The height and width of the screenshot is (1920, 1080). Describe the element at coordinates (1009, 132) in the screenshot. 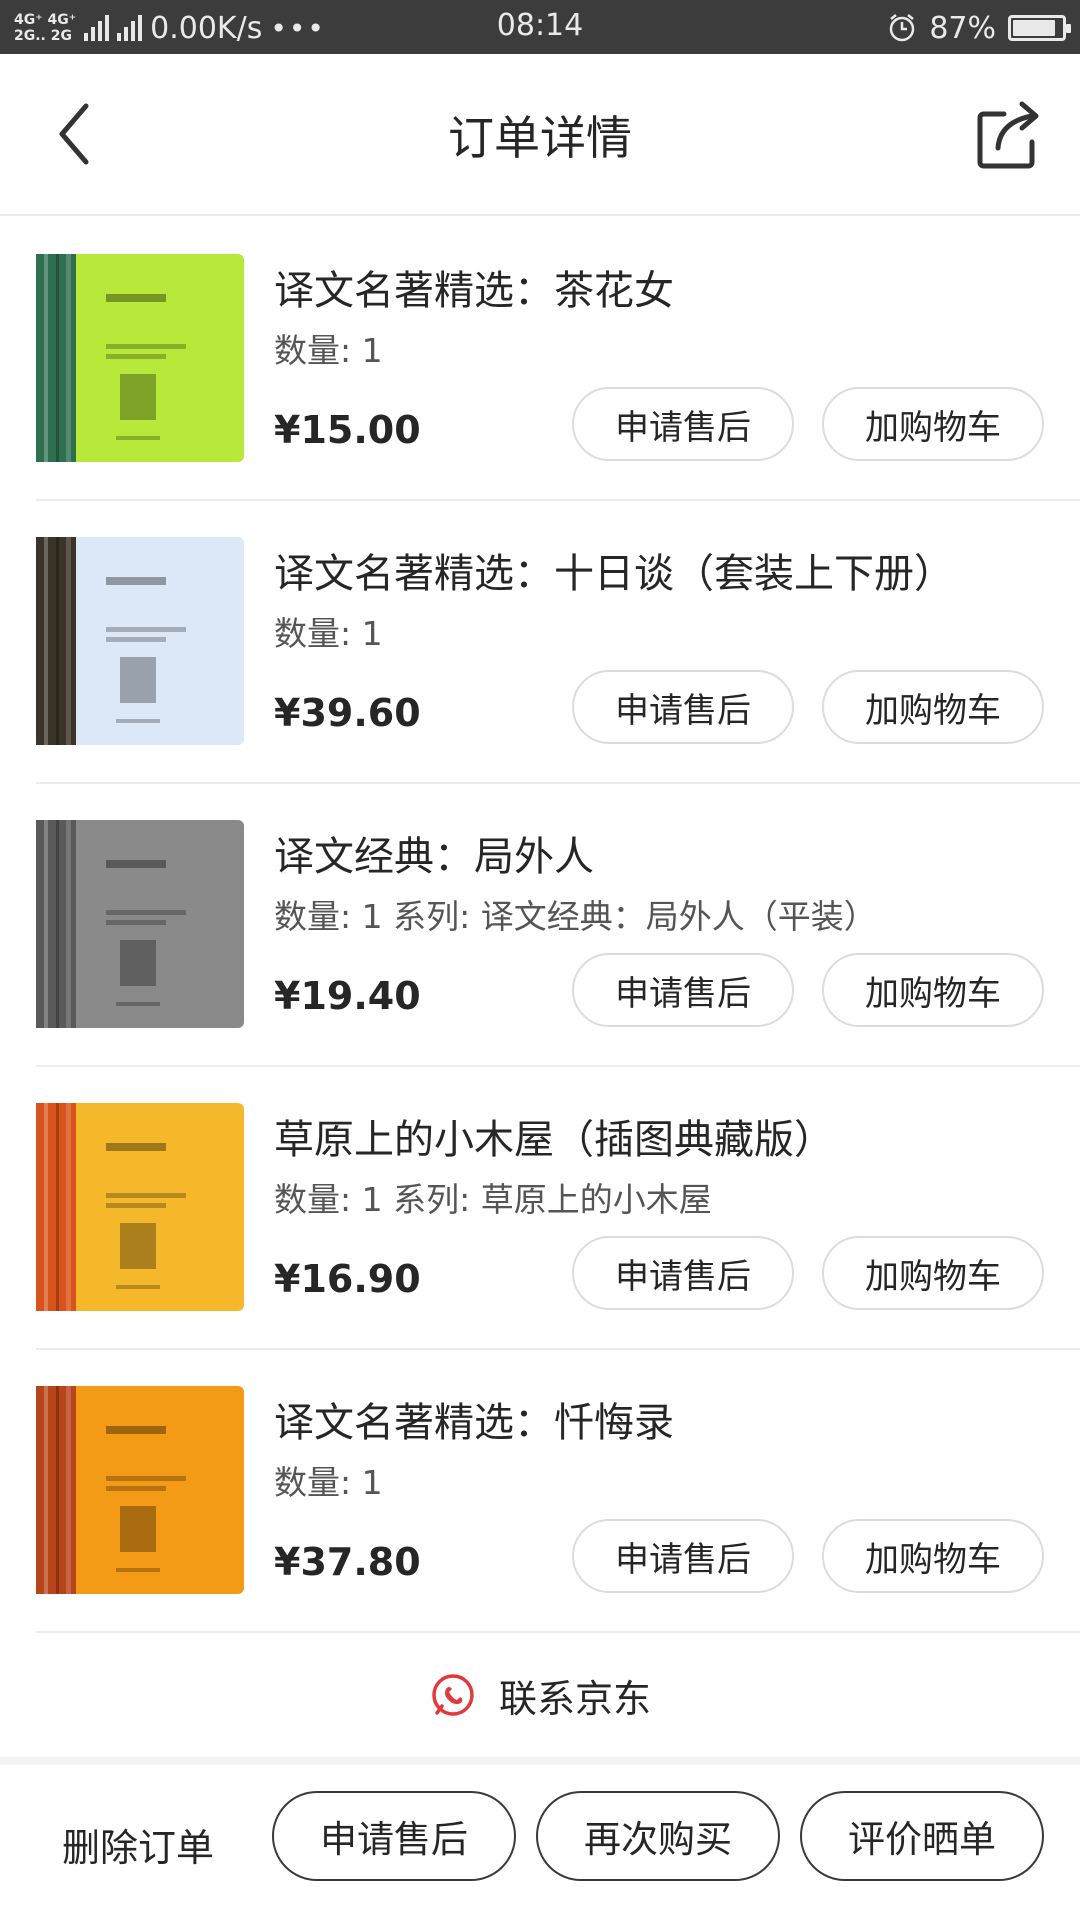

I see `share-icon` at that location.